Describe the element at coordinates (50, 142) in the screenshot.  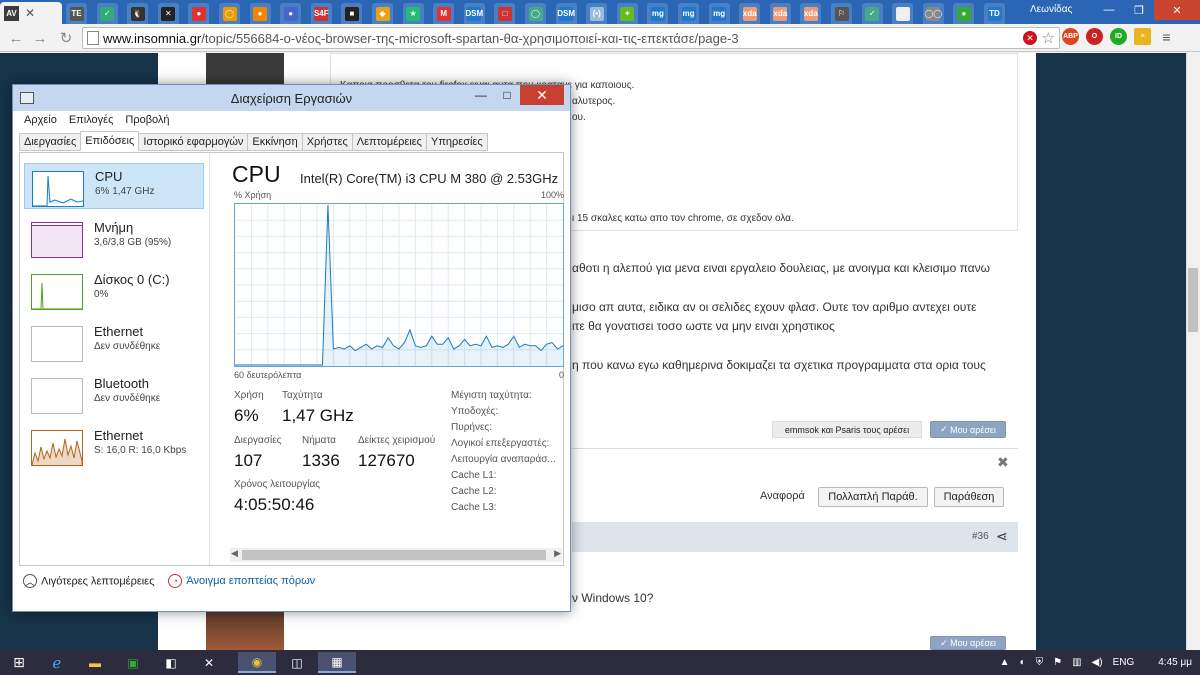
I see `tab-processes: Διεργασίες` at that location.